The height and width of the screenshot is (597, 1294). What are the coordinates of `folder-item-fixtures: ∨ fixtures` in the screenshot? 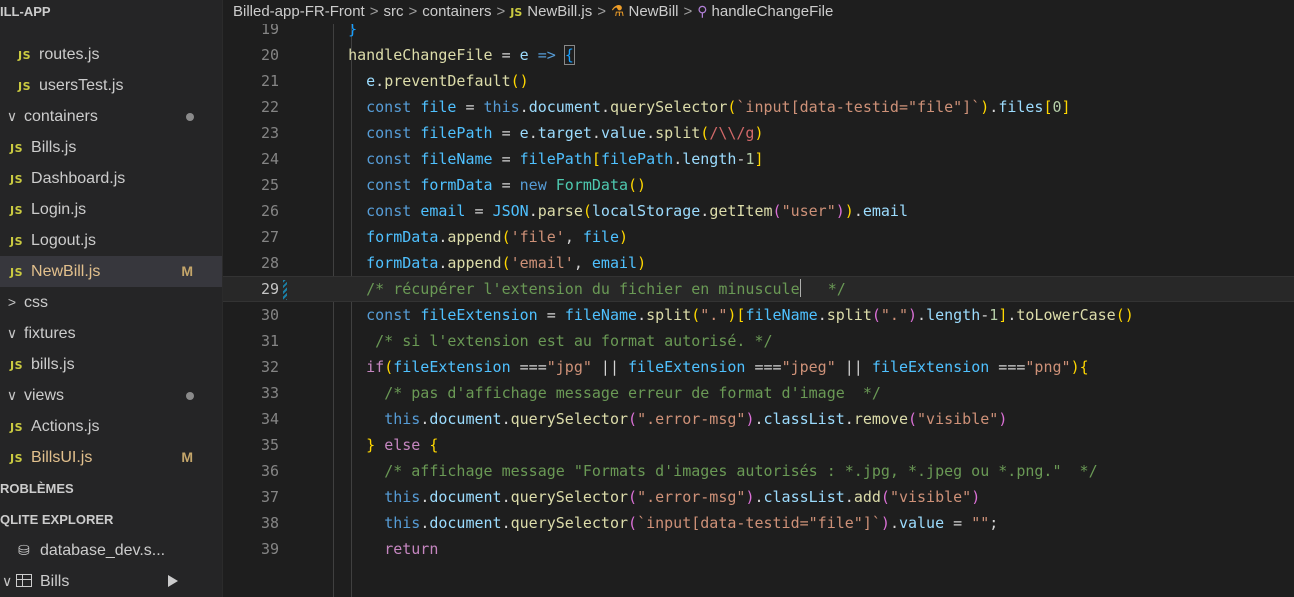 It's located at (111, 333).